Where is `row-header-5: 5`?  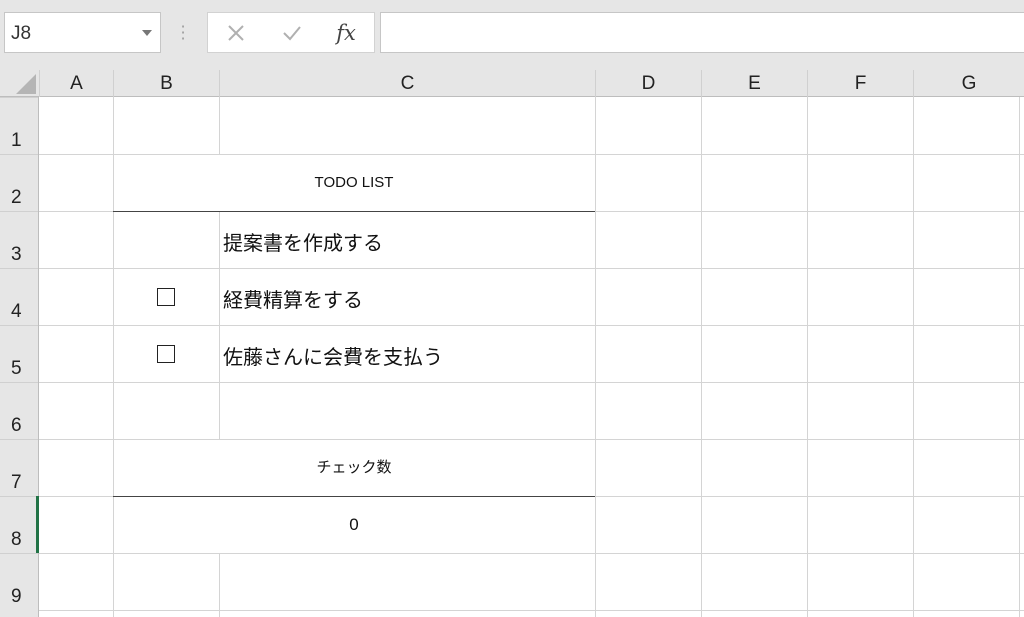 row-header-5: 5 is located at coordinates (19, 353).